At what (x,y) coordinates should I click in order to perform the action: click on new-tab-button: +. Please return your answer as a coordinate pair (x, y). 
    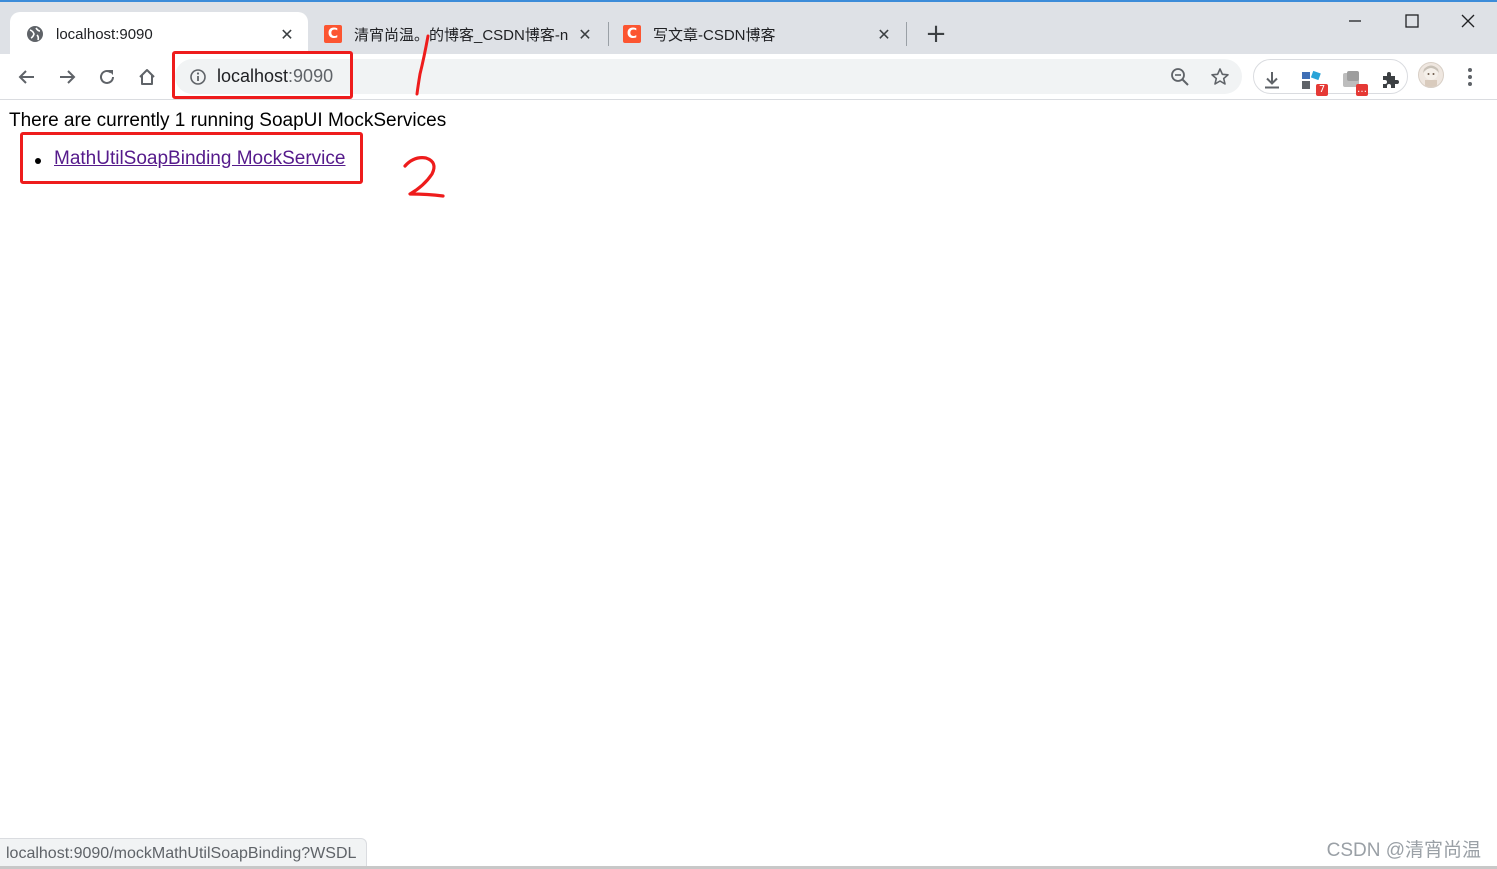
    Looking at the image, I should click on (936, 34).